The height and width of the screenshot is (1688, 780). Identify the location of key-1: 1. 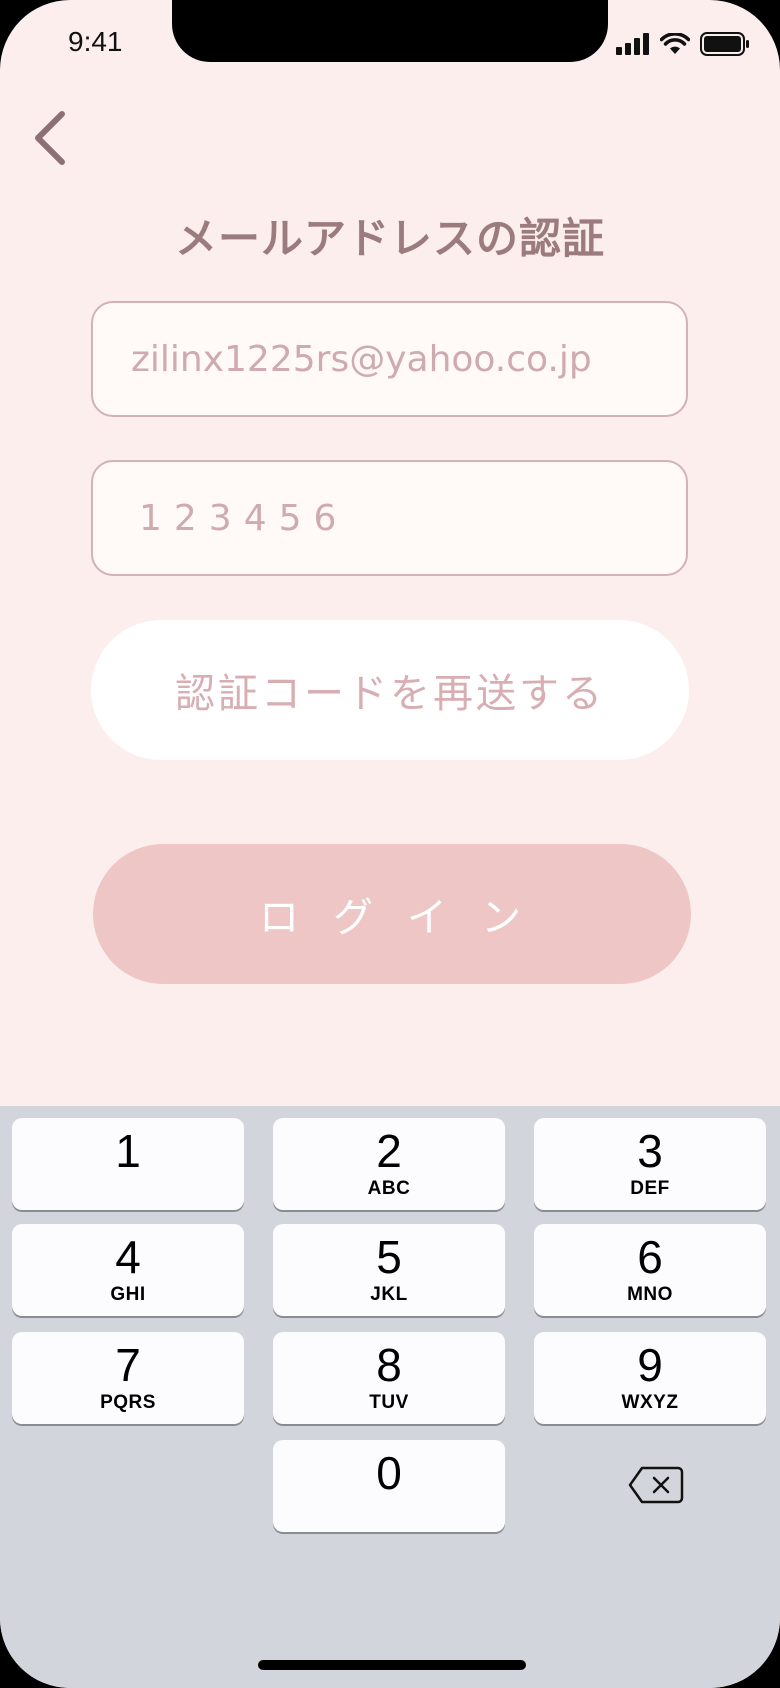
(128, 1164).